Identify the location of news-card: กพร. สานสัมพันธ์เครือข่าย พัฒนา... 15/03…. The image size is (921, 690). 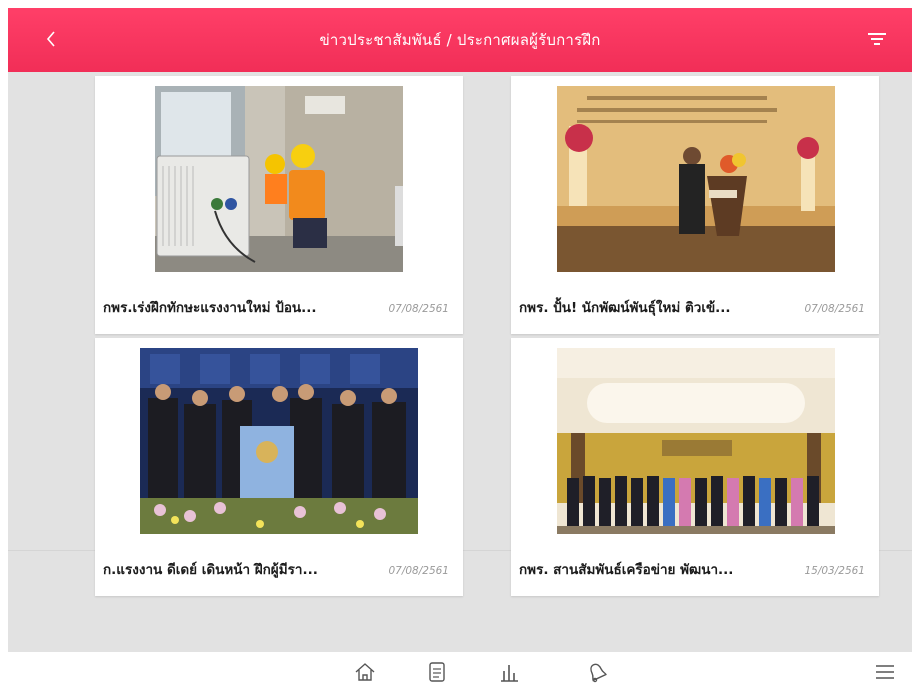
(695, 467).